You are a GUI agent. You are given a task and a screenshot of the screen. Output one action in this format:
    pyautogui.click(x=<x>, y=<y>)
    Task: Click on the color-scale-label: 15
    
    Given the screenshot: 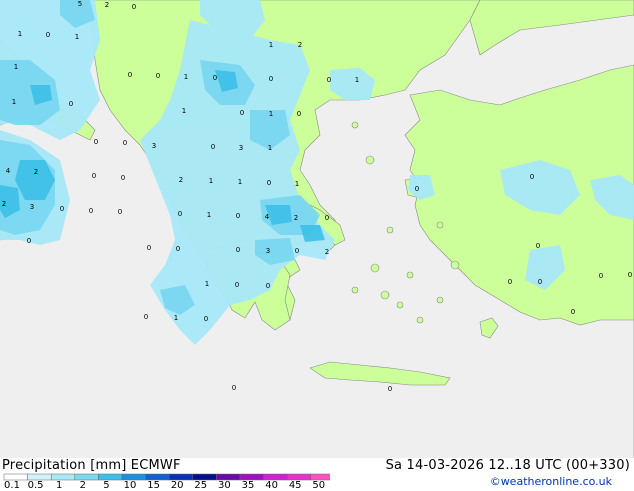 What is the action you would take?
    pyautogui.click(x=153, y=485)
    